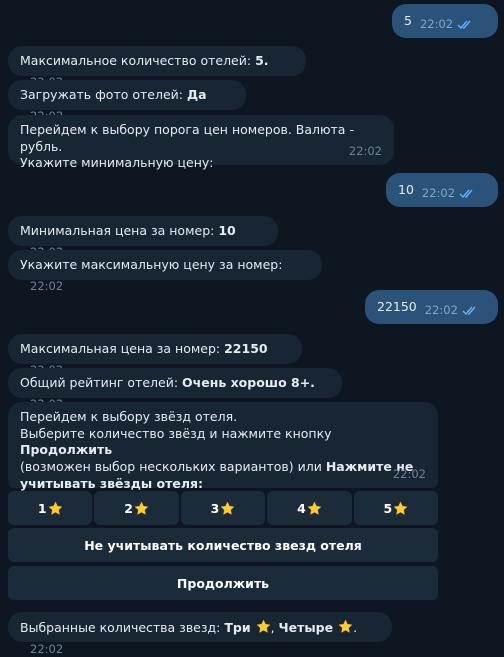 This screenshot has width=504, height=657. I want to click on message-bold-text: Четыре, so click(306, 627).